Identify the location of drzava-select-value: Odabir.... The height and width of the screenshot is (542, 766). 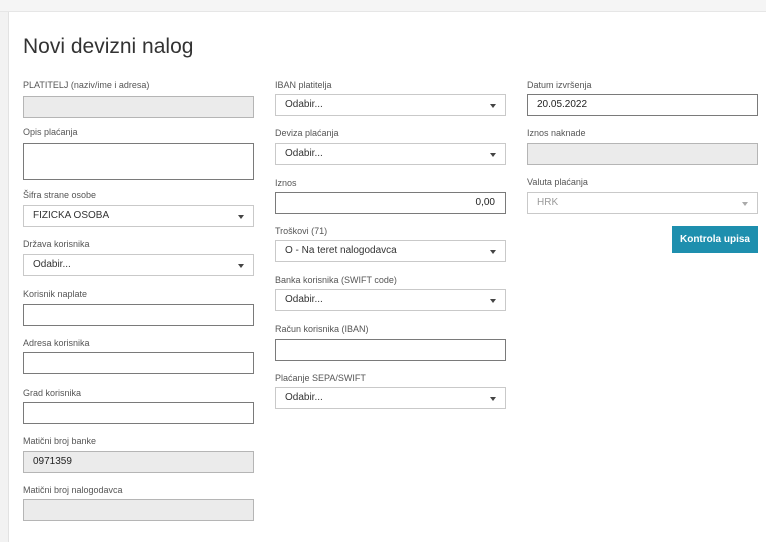
(52, 264).